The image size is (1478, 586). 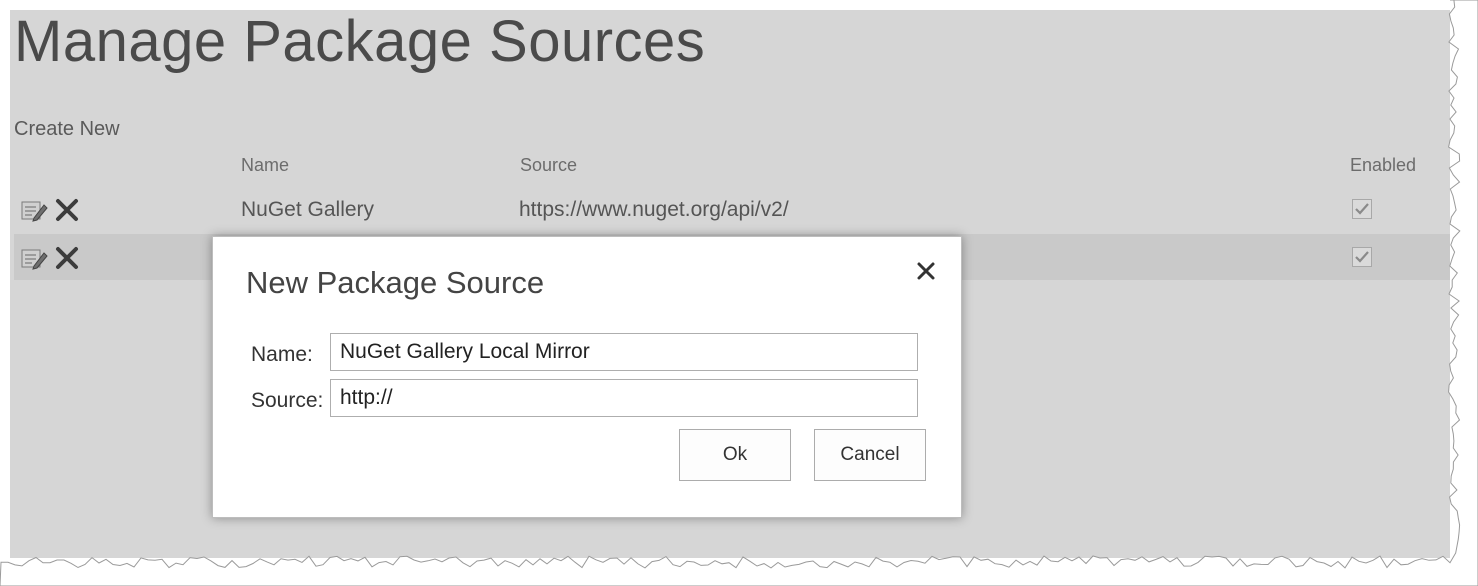 I want to click on column-header-enabled: Enabled, so click(x=1383, y=165).